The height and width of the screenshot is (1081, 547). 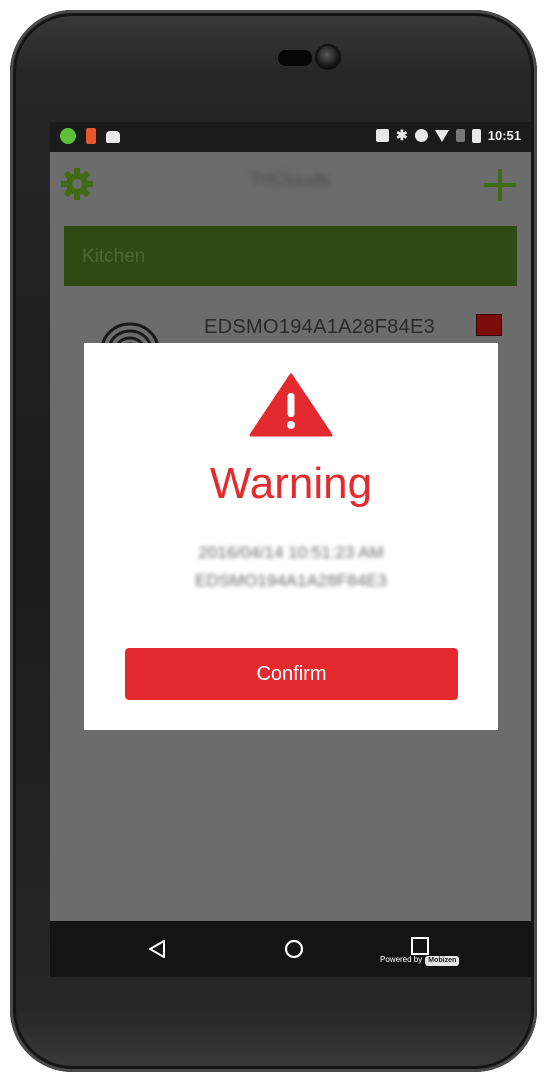 I want to click on signal-icon, so click(x=460, y=135).